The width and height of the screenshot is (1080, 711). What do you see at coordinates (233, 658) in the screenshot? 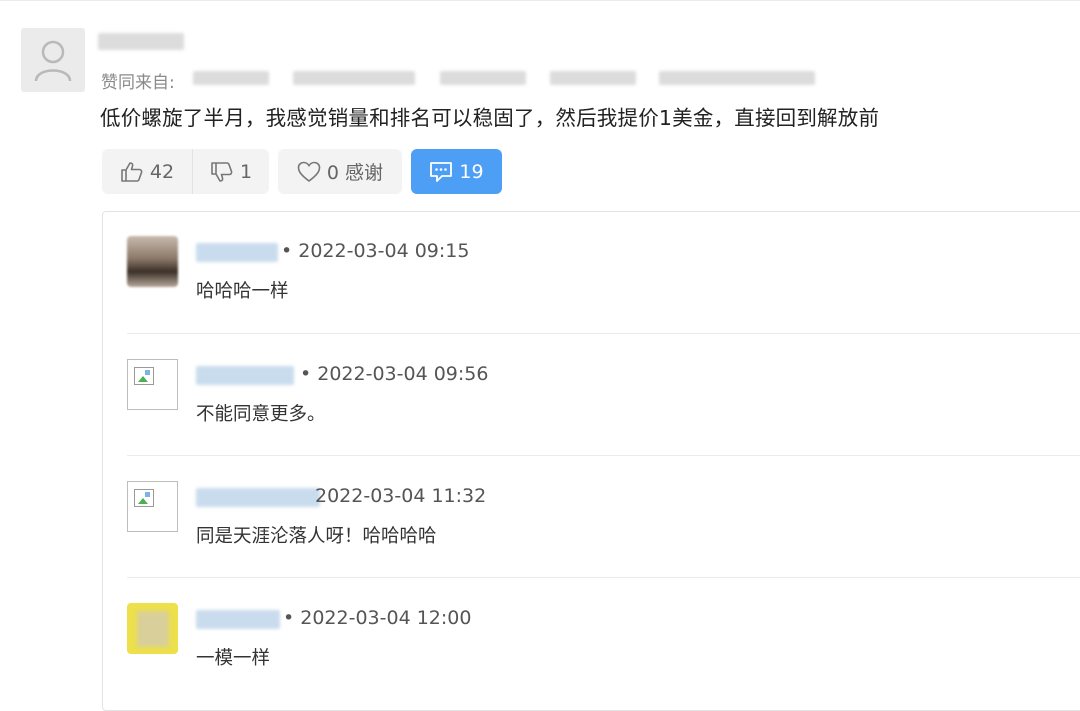
I see `comment-text: 一模一样` at bounding box center [233, 658].